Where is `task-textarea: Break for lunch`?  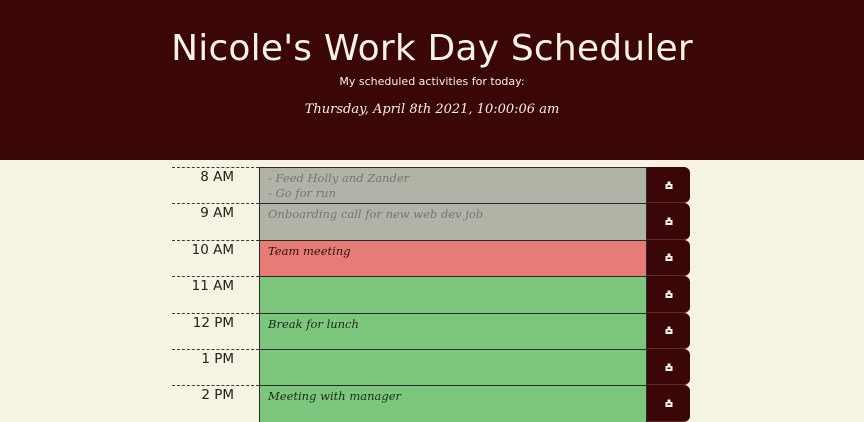 task-textarea: Break for lunch is located at coordinates (453, 330).